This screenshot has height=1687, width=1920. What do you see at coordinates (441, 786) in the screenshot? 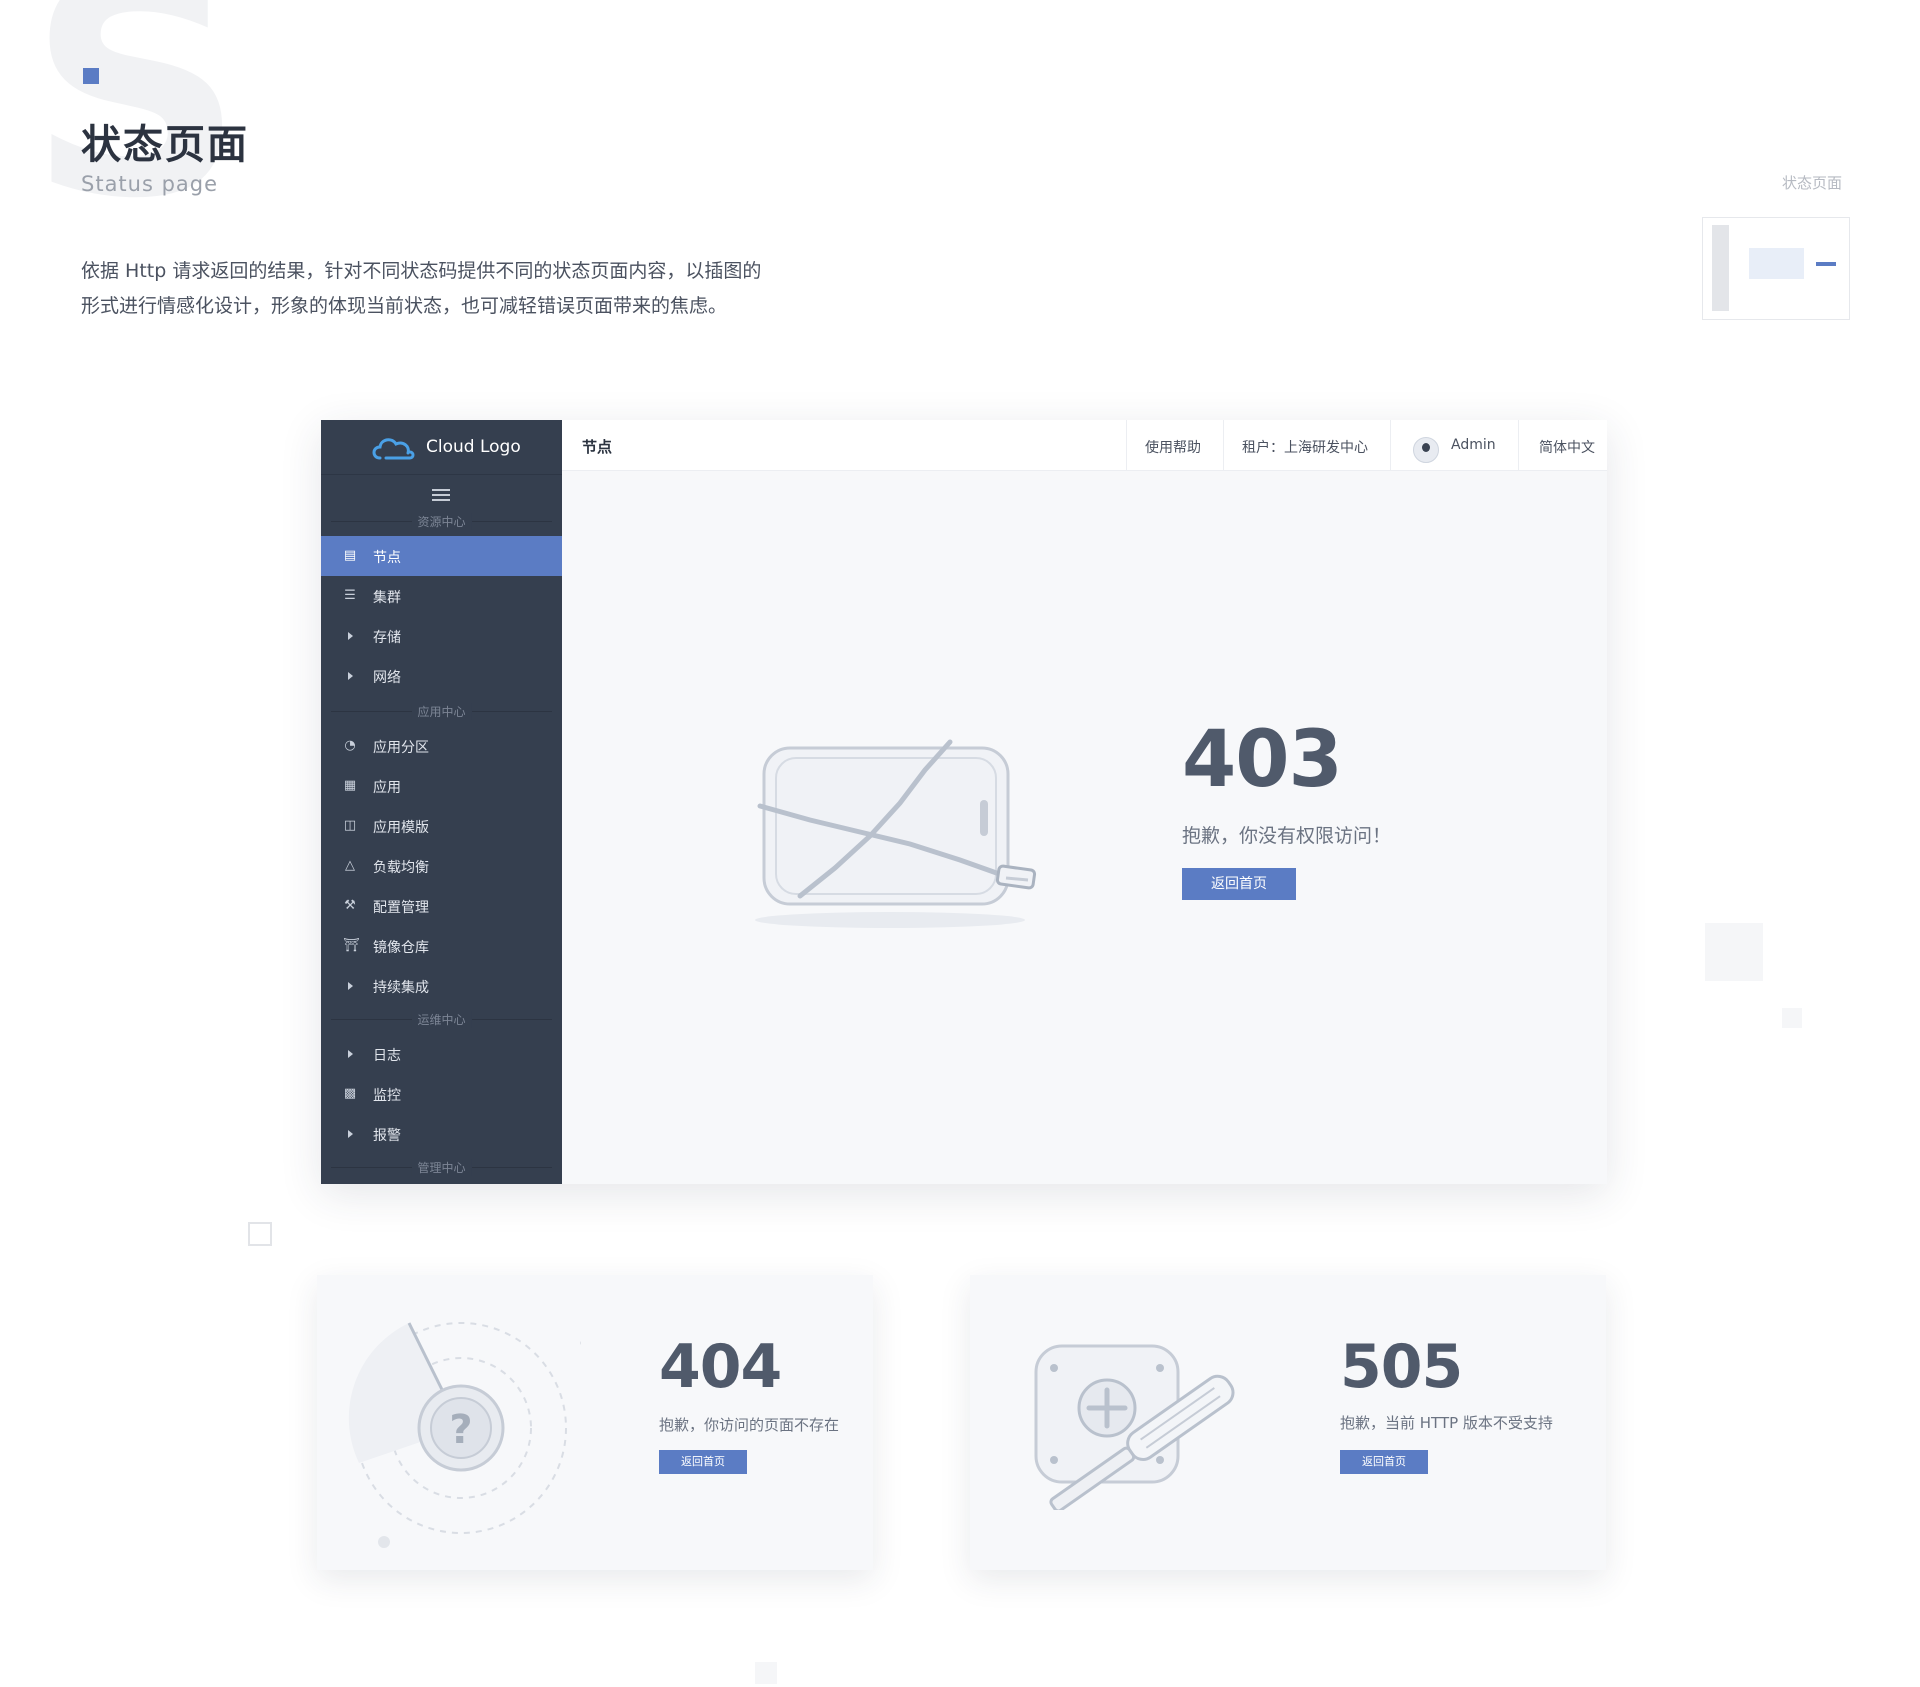
I see `sidebar-item-apps: ▦ 应用` at bounding box center [441, 786].